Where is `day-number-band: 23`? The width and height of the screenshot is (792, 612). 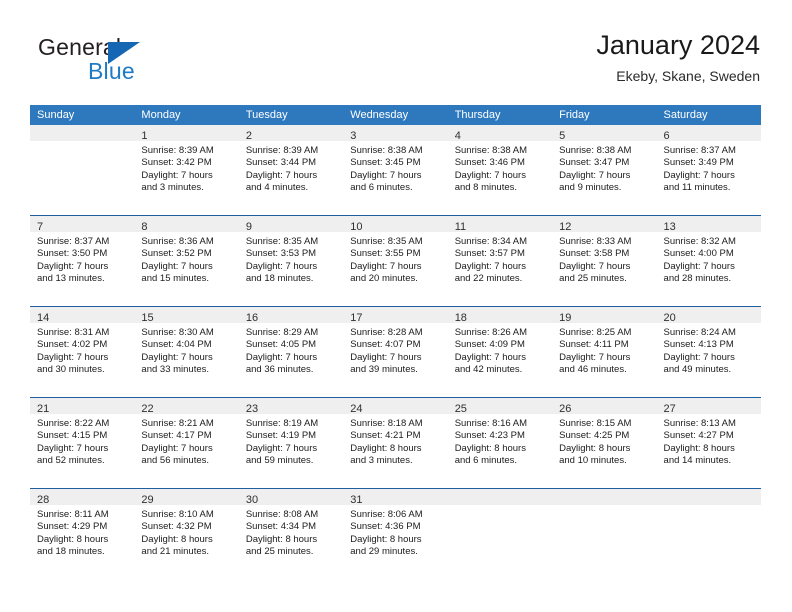 day-number-band: 23 is located at coordinates (291, 406).